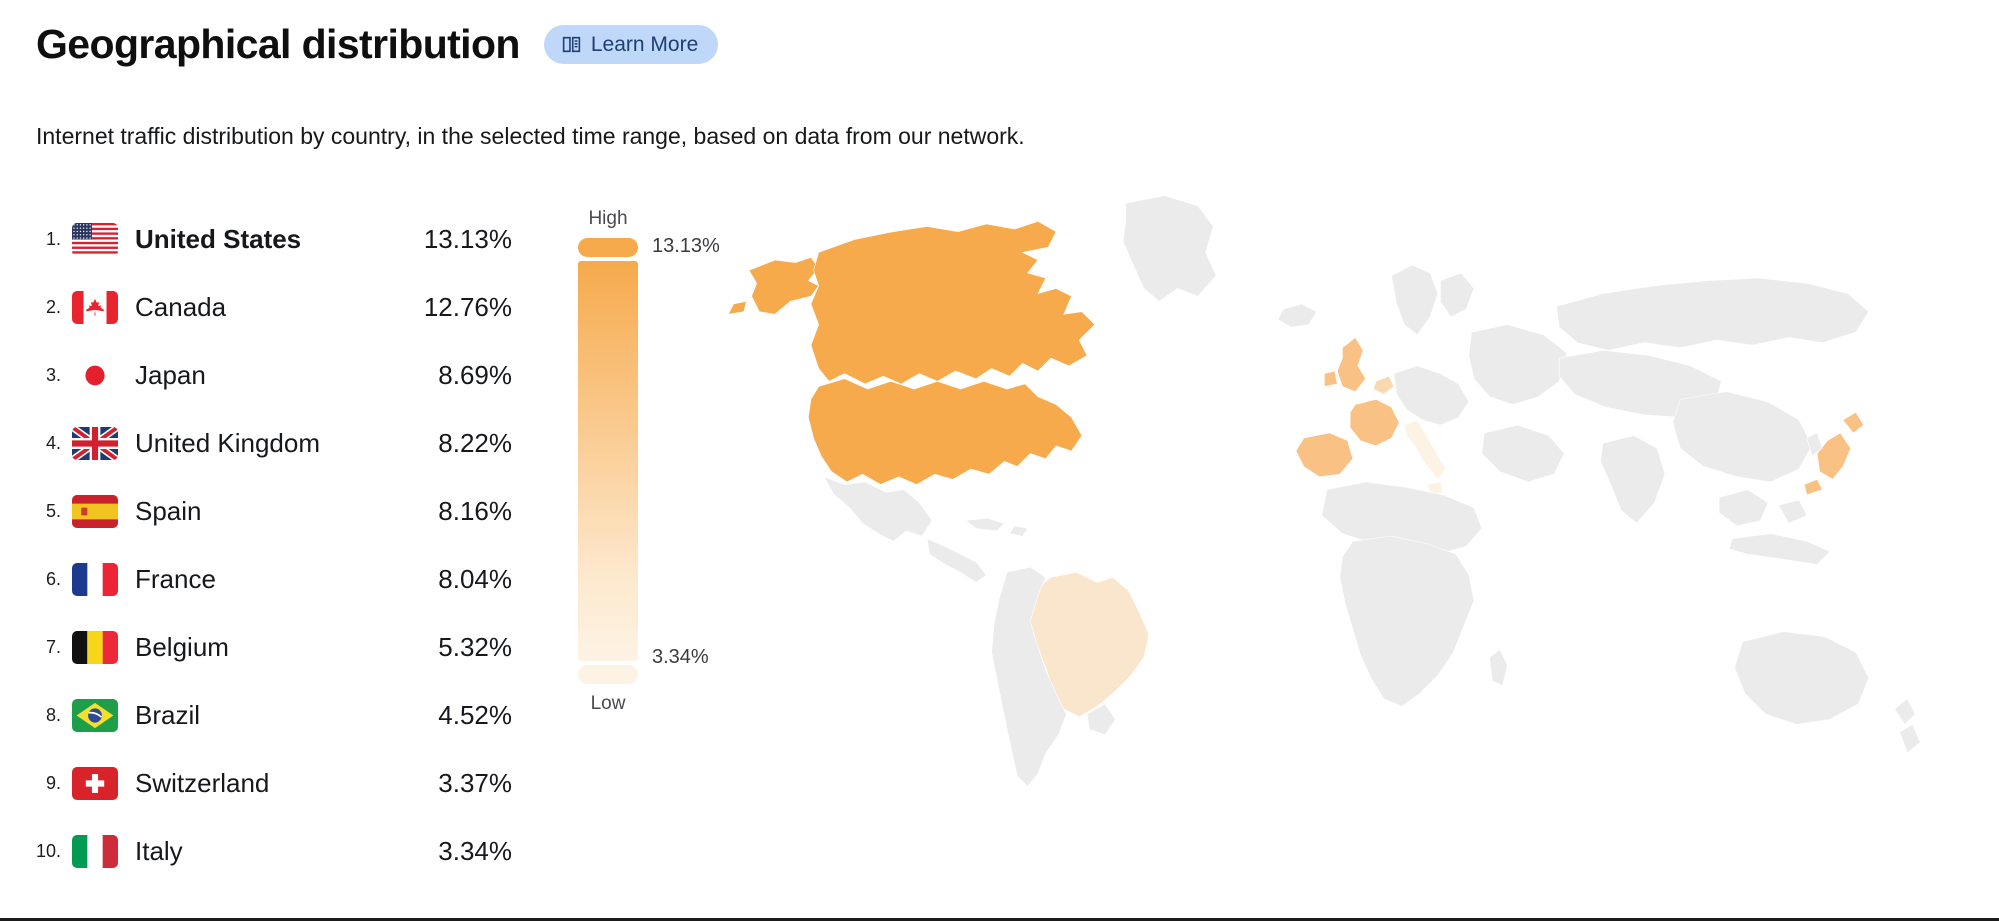  I want to click on map-region-china, so click(1742, 437).